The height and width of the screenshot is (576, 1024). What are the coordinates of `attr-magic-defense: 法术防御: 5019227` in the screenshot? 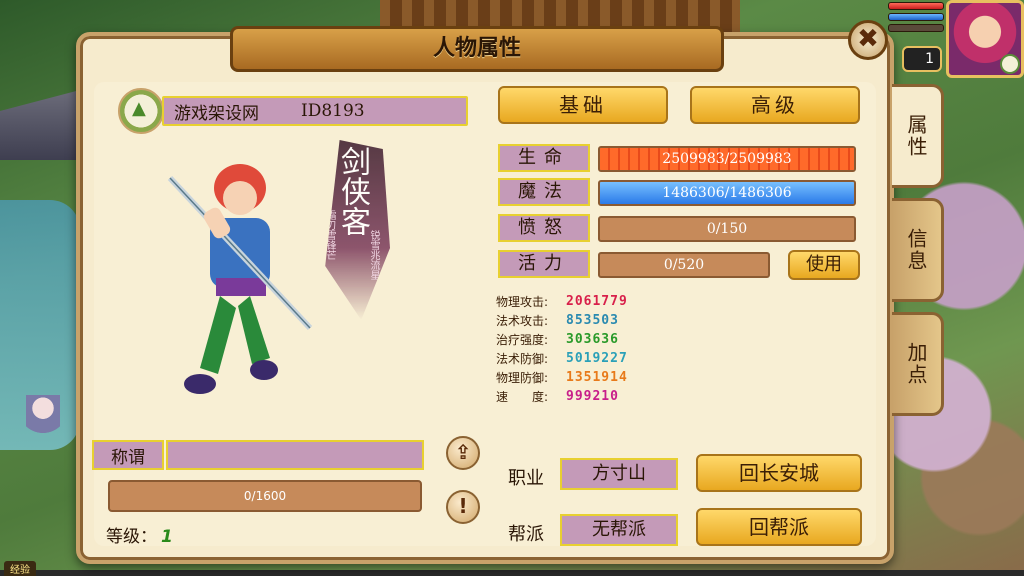 It's located at (596, 358).